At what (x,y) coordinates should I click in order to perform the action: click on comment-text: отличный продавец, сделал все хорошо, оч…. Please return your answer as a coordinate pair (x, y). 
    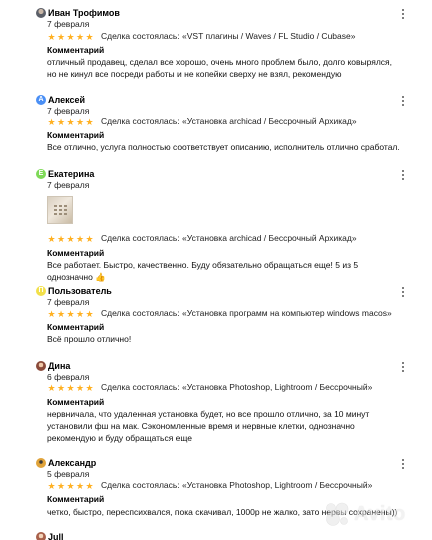
    Looking at the image, I should click on (220, 68).